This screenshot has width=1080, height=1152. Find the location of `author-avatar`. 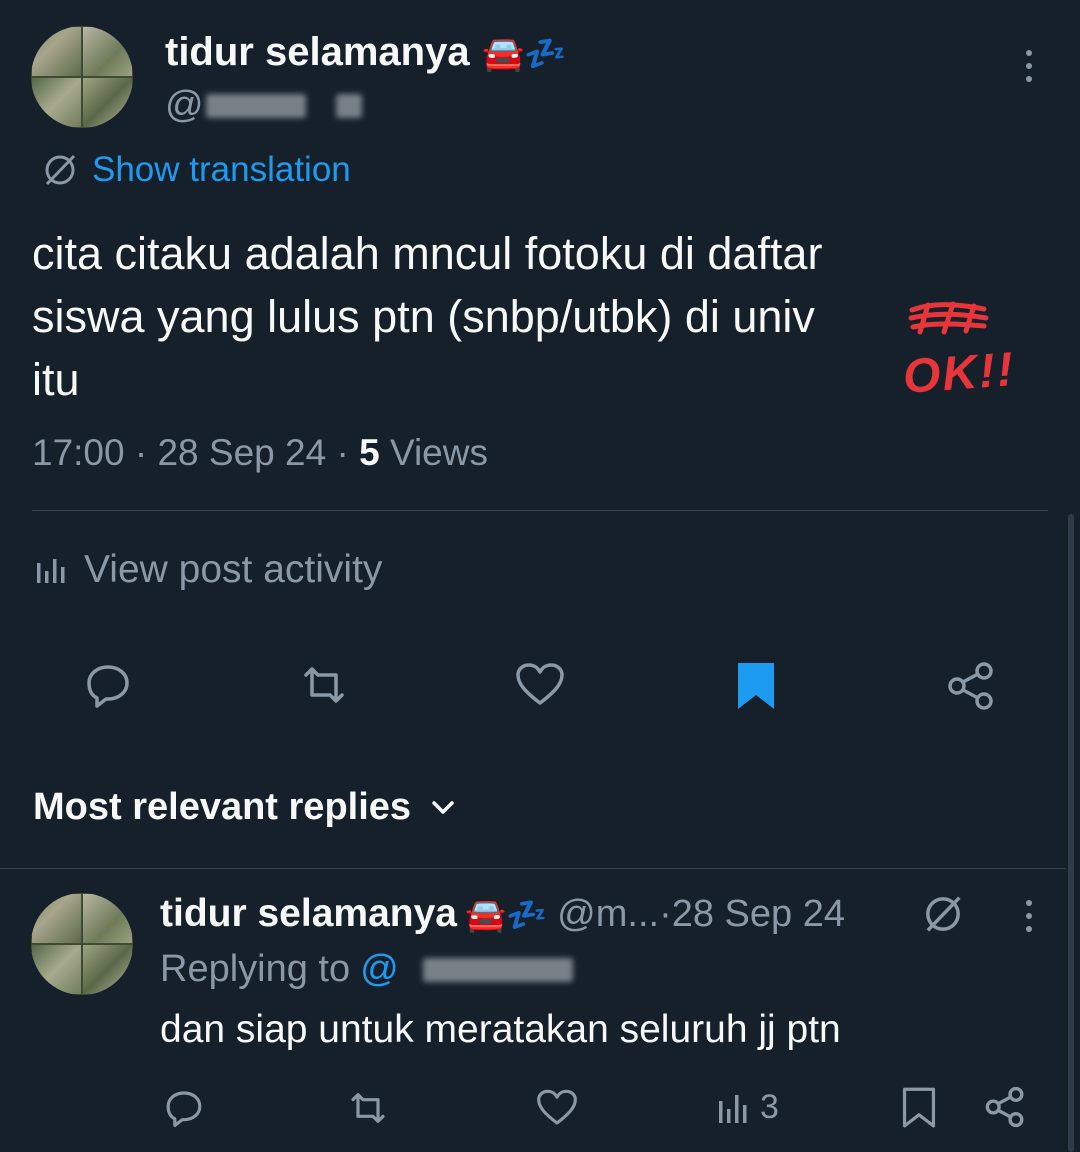

author-avatar is located at coordinates (82, 77).